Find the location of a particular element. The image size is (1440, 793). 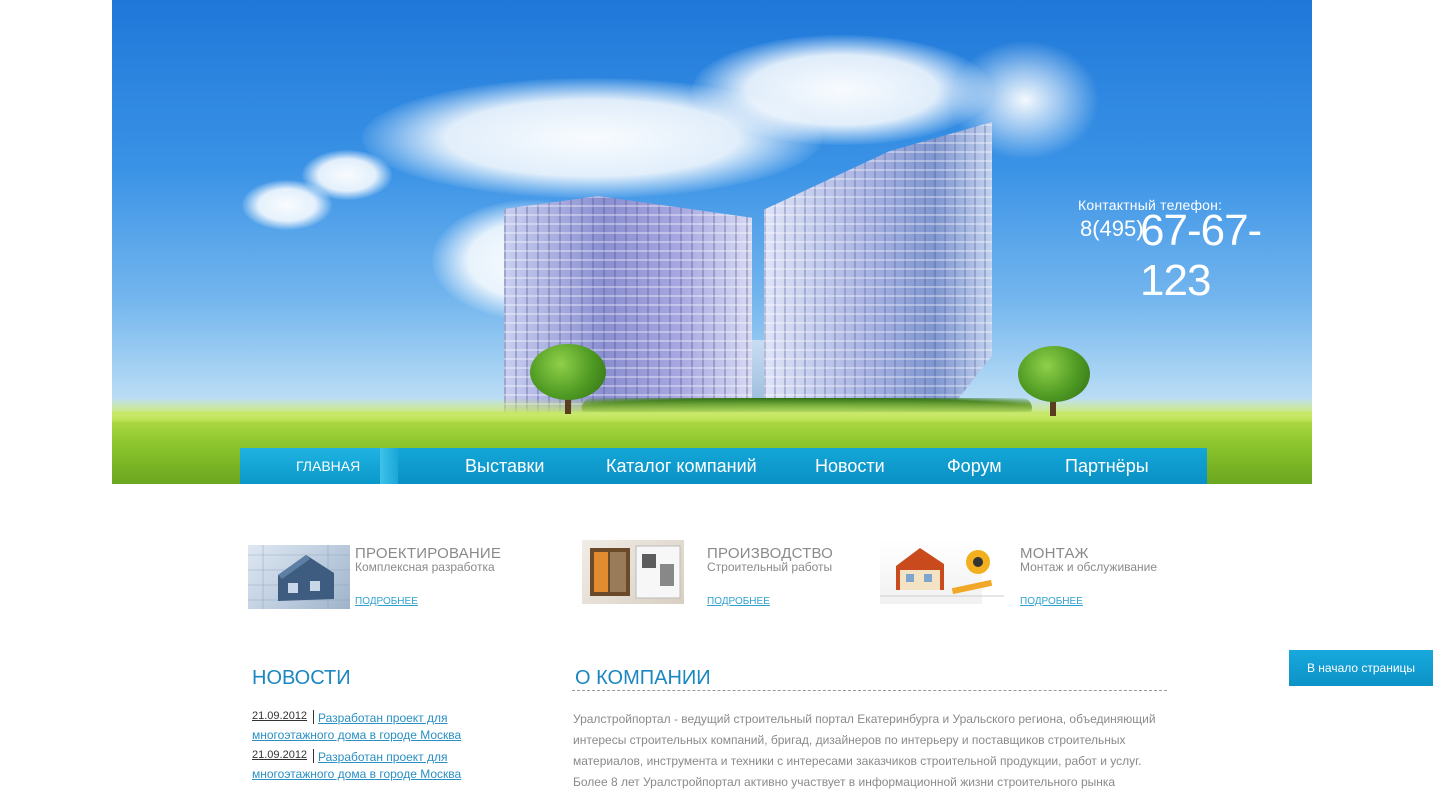

tools-icon is located at coordinates (942, 572).